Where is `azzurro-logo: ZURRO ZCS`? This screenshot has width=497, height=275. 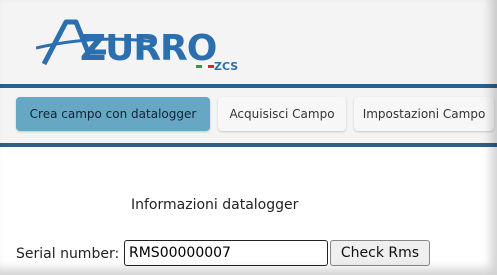
azzurro-logo: ZURRO ZCS is located at coordinates (141, 45).